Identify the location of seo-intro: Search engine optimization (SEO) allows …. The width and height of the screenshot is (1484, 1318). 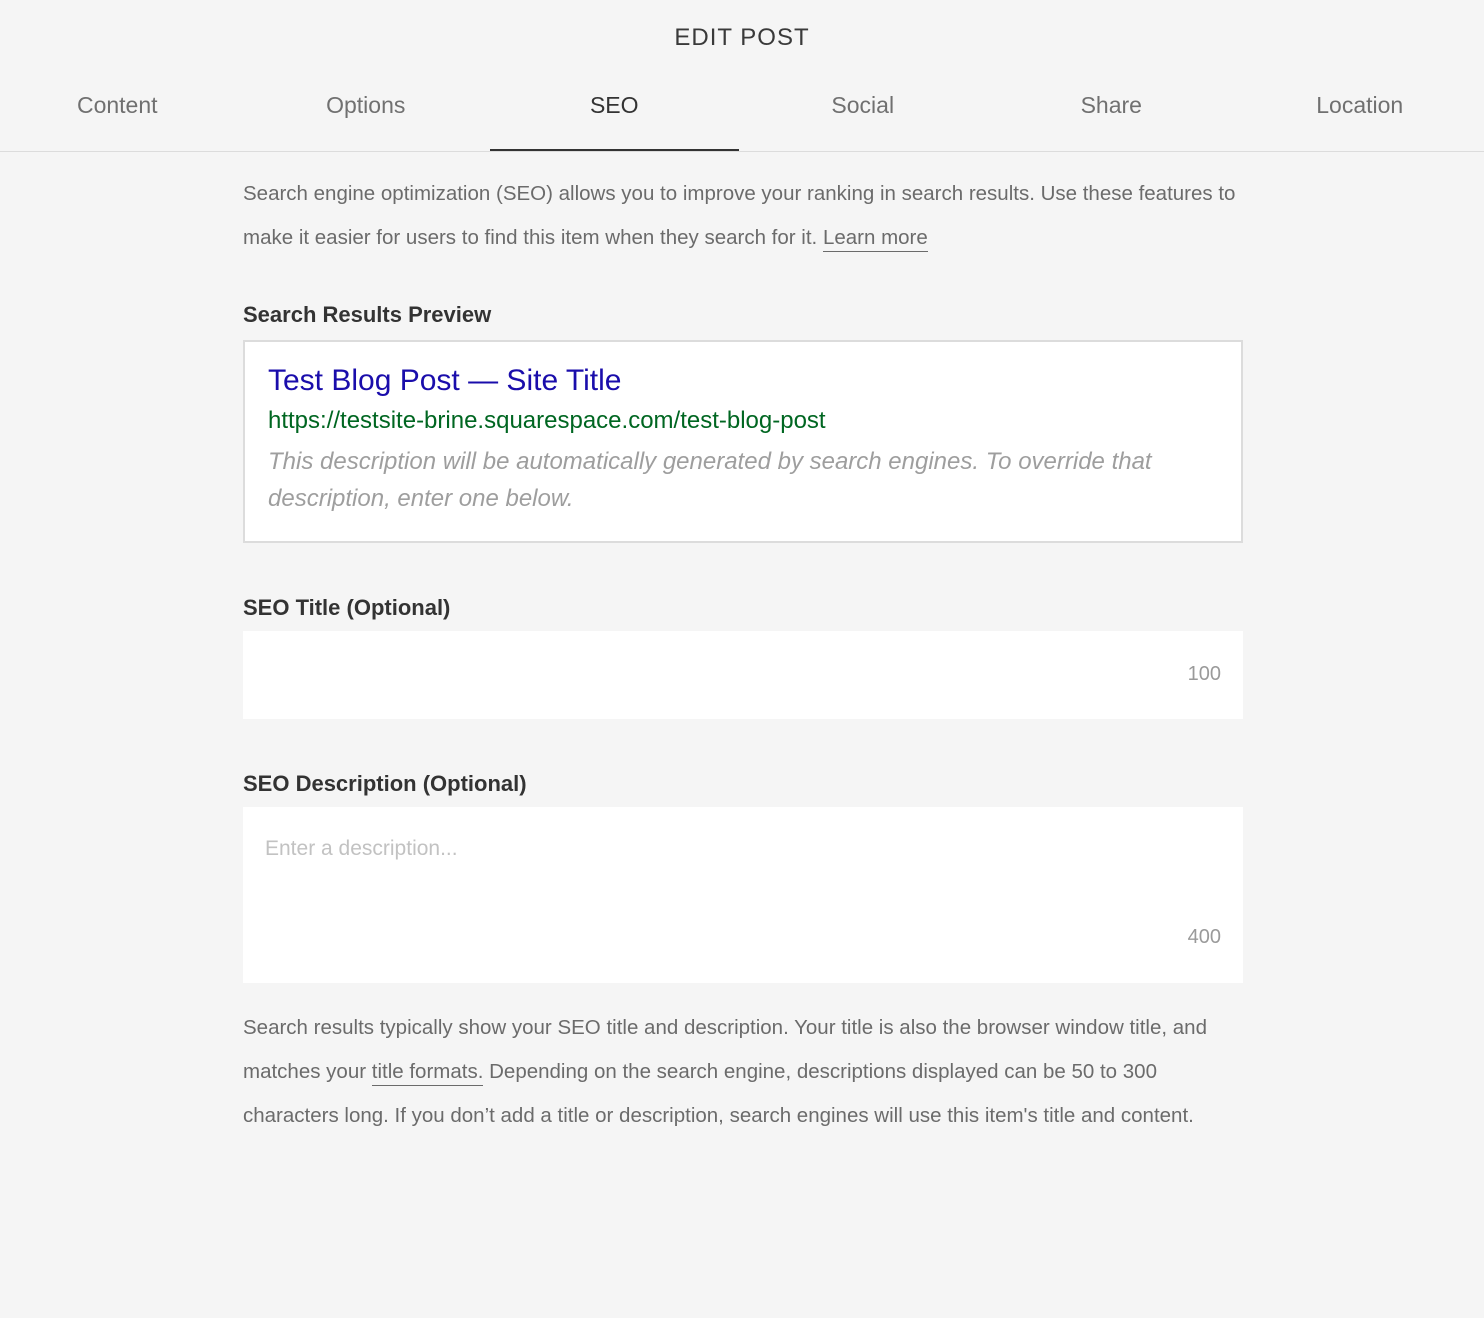
(743, 216).